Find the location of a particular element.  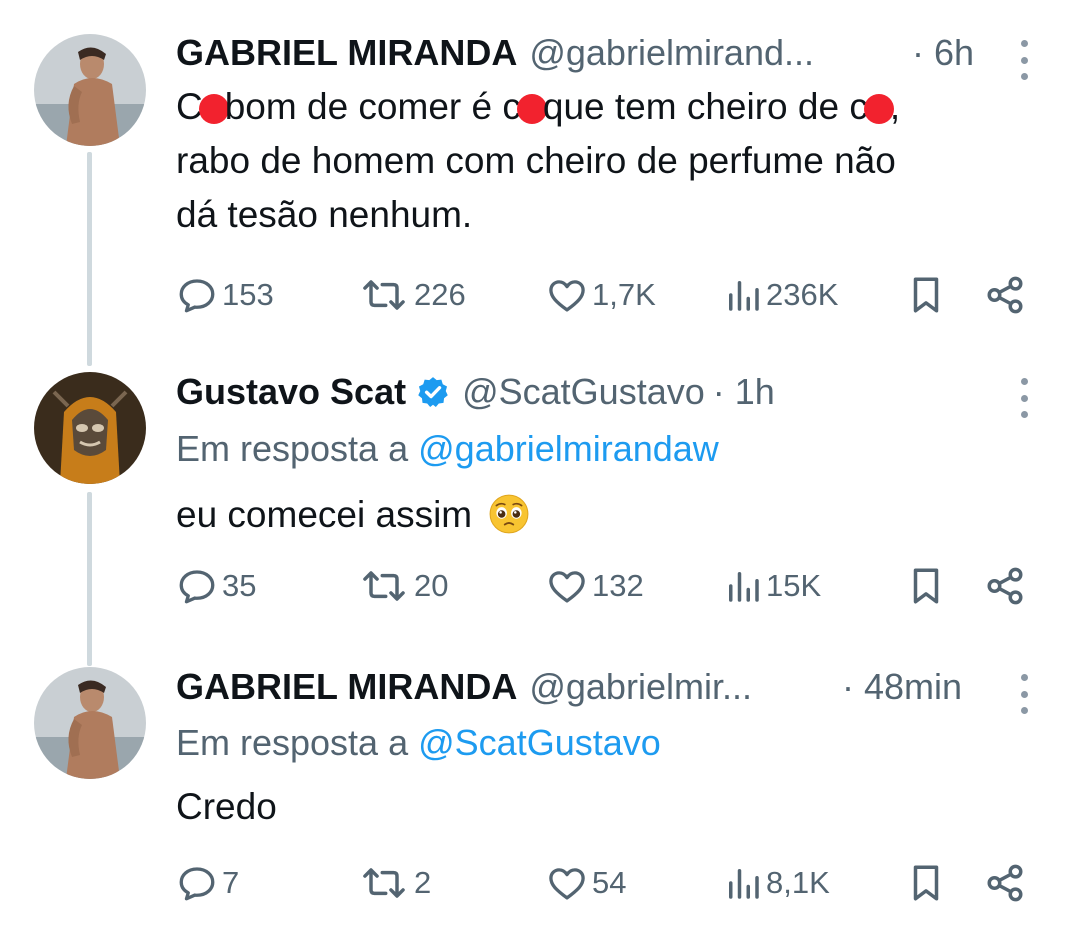

reply-count: 35 is located at coordinates (239, 585).